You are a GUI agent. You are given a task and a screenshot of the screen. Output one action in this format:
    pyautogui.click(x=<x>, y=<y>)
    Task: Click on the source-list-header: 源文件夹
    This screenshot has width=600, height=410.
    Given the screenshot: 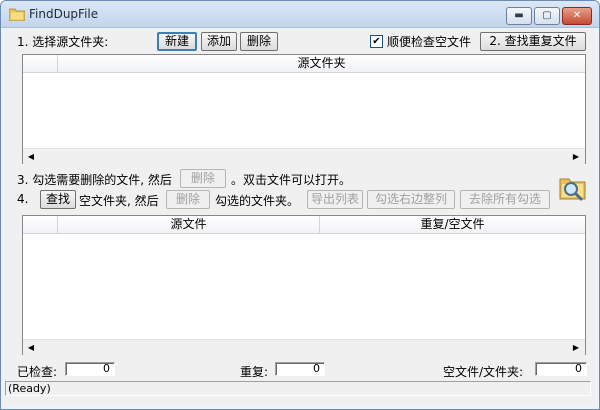 What is the action you would take?
    pyautogui.click(x=304, y=64)
    